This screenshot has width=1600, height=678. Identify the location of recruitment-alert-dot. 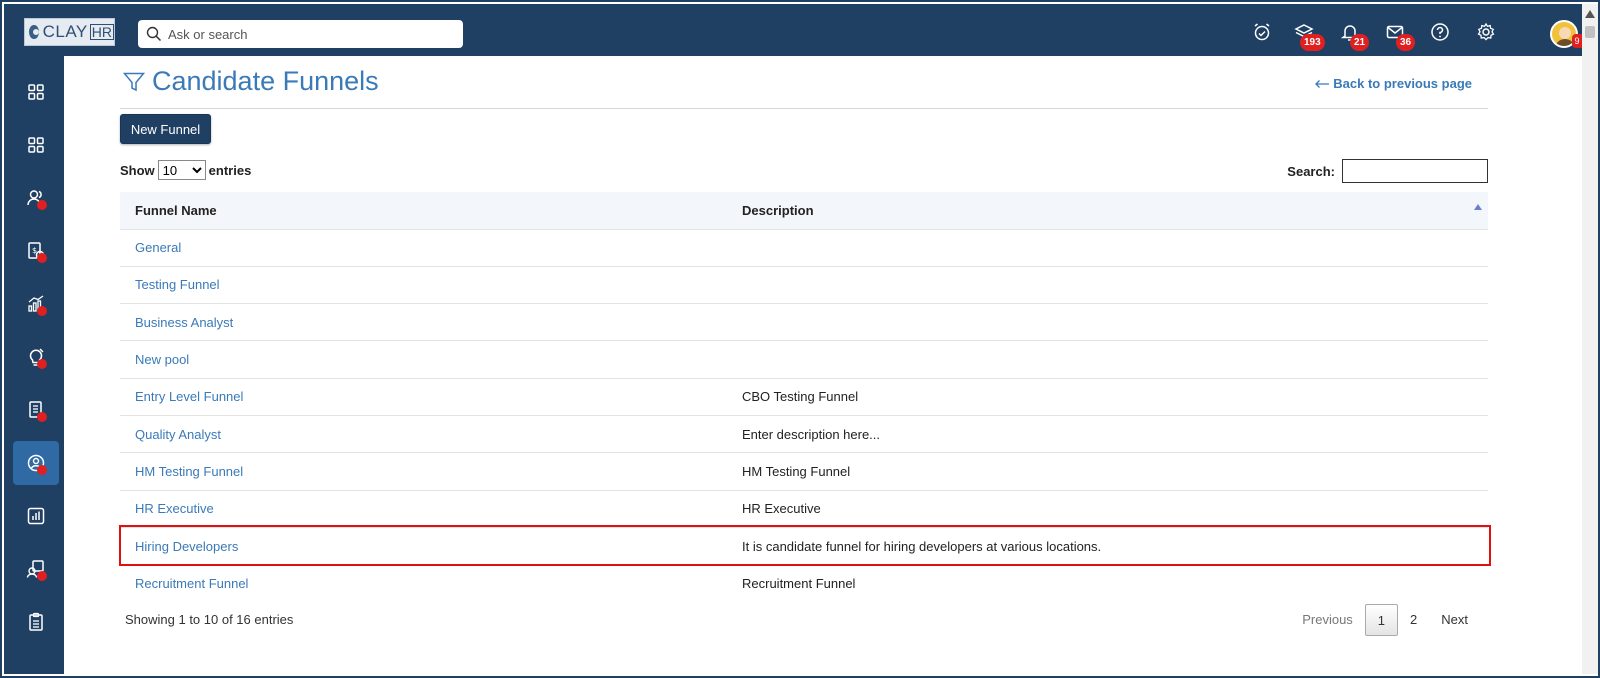
(42, 470).